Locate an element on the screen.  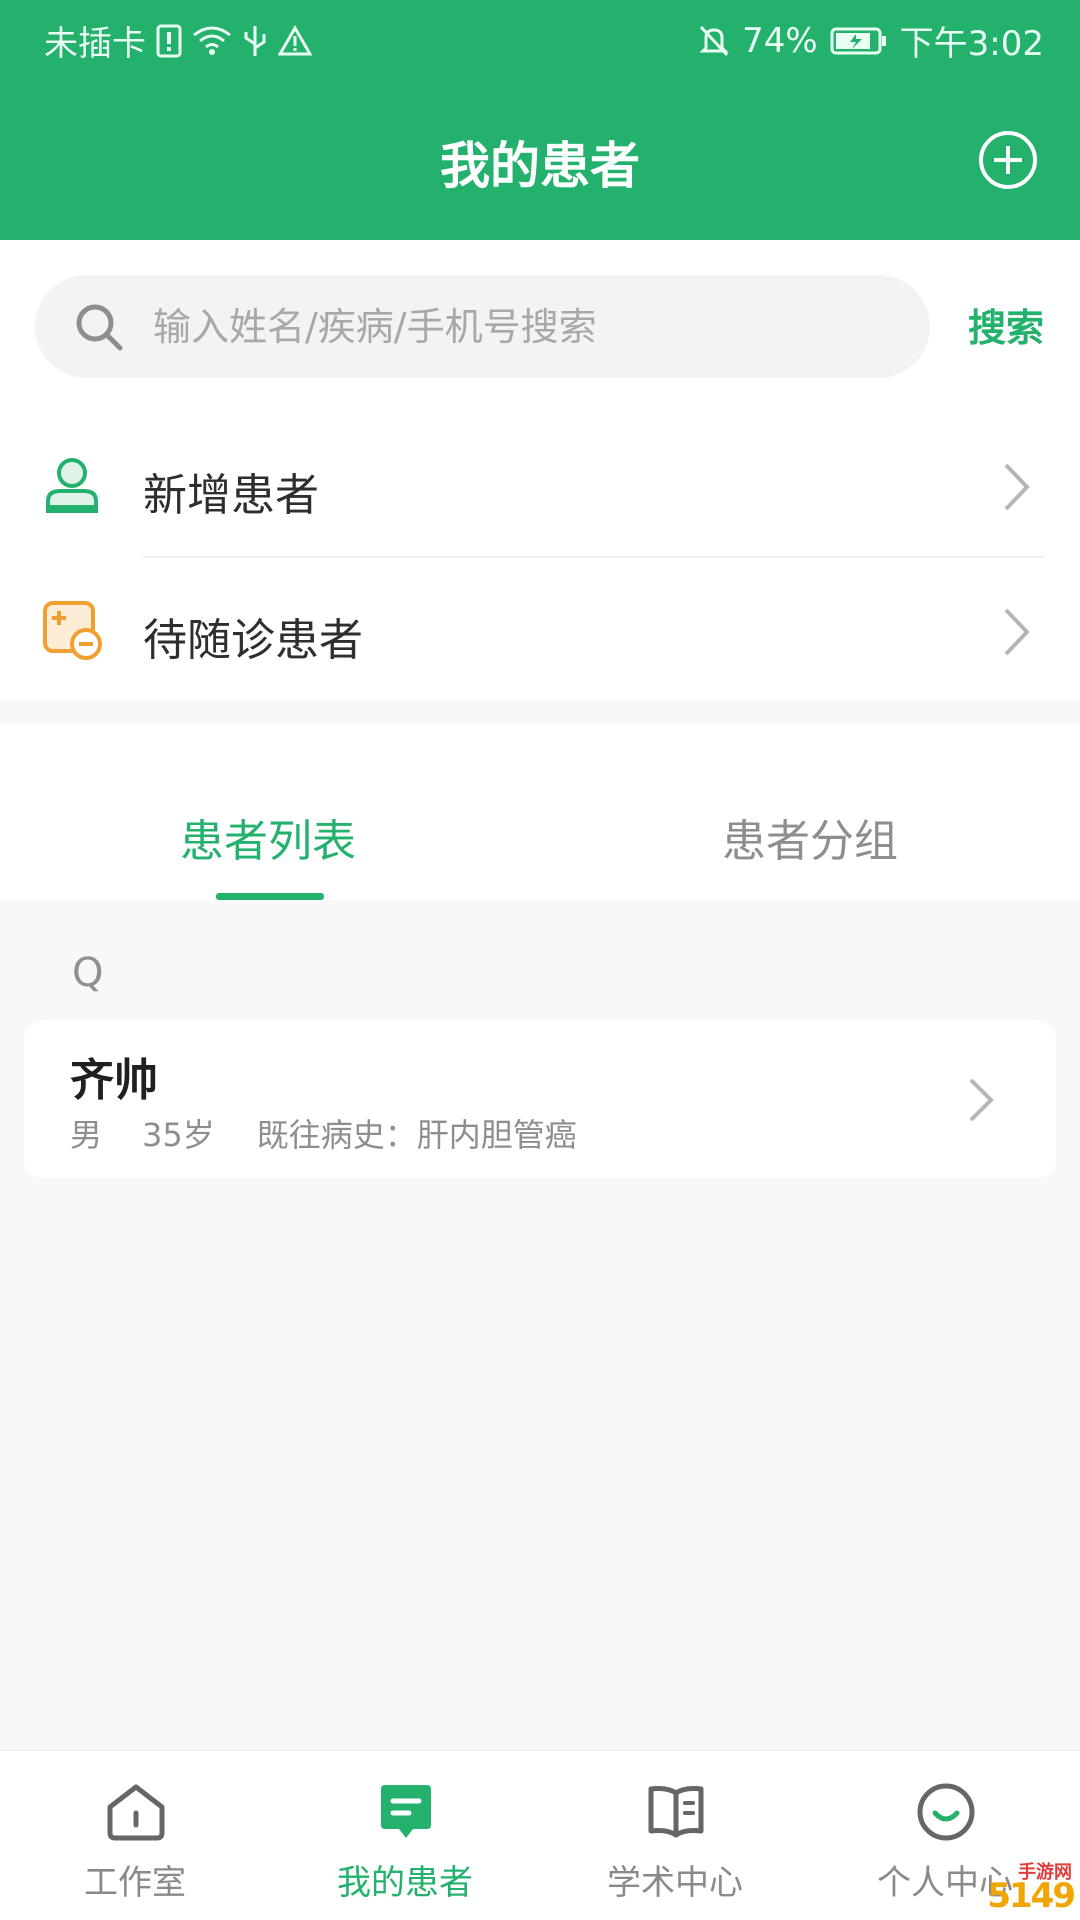
status-left: 未插卡 is located at coordinates (178, 40).